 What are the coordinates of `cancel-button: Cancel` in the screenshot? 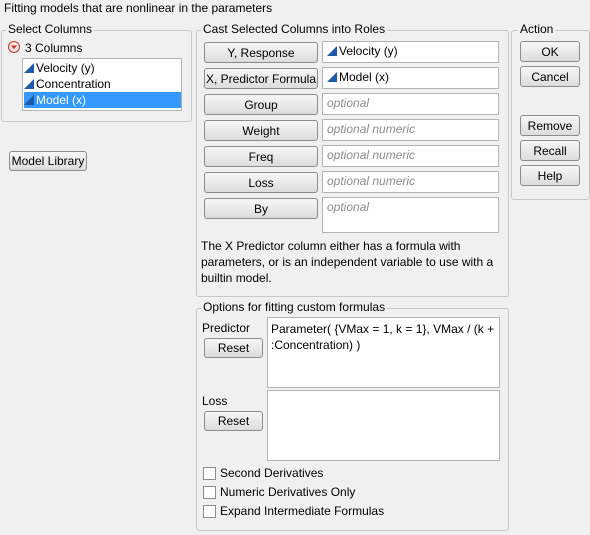 It's located at (550, 76).